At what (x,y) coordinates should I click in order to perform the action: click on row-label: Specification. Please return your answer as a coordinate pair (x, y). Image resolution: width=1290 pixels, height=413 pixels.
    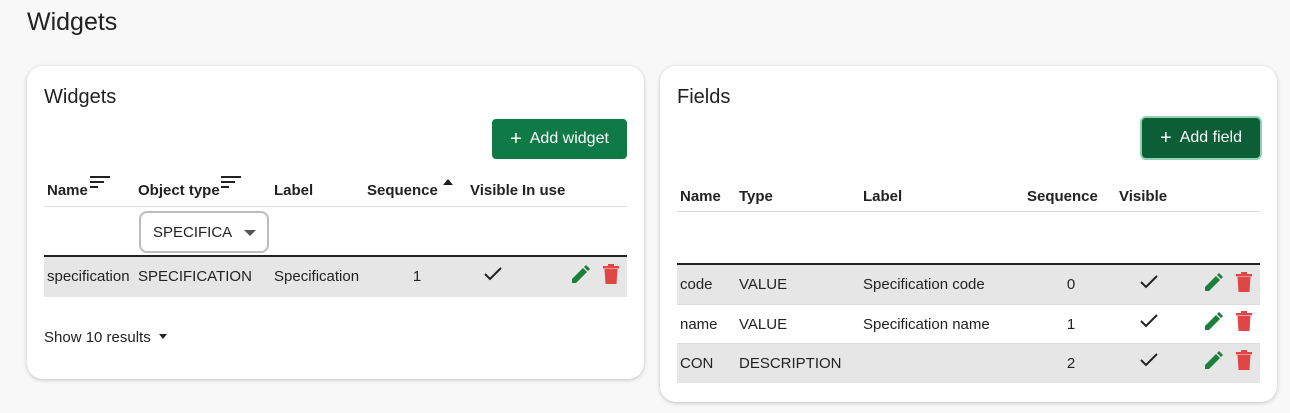
    Looking at the image, I should click on (317, 276).